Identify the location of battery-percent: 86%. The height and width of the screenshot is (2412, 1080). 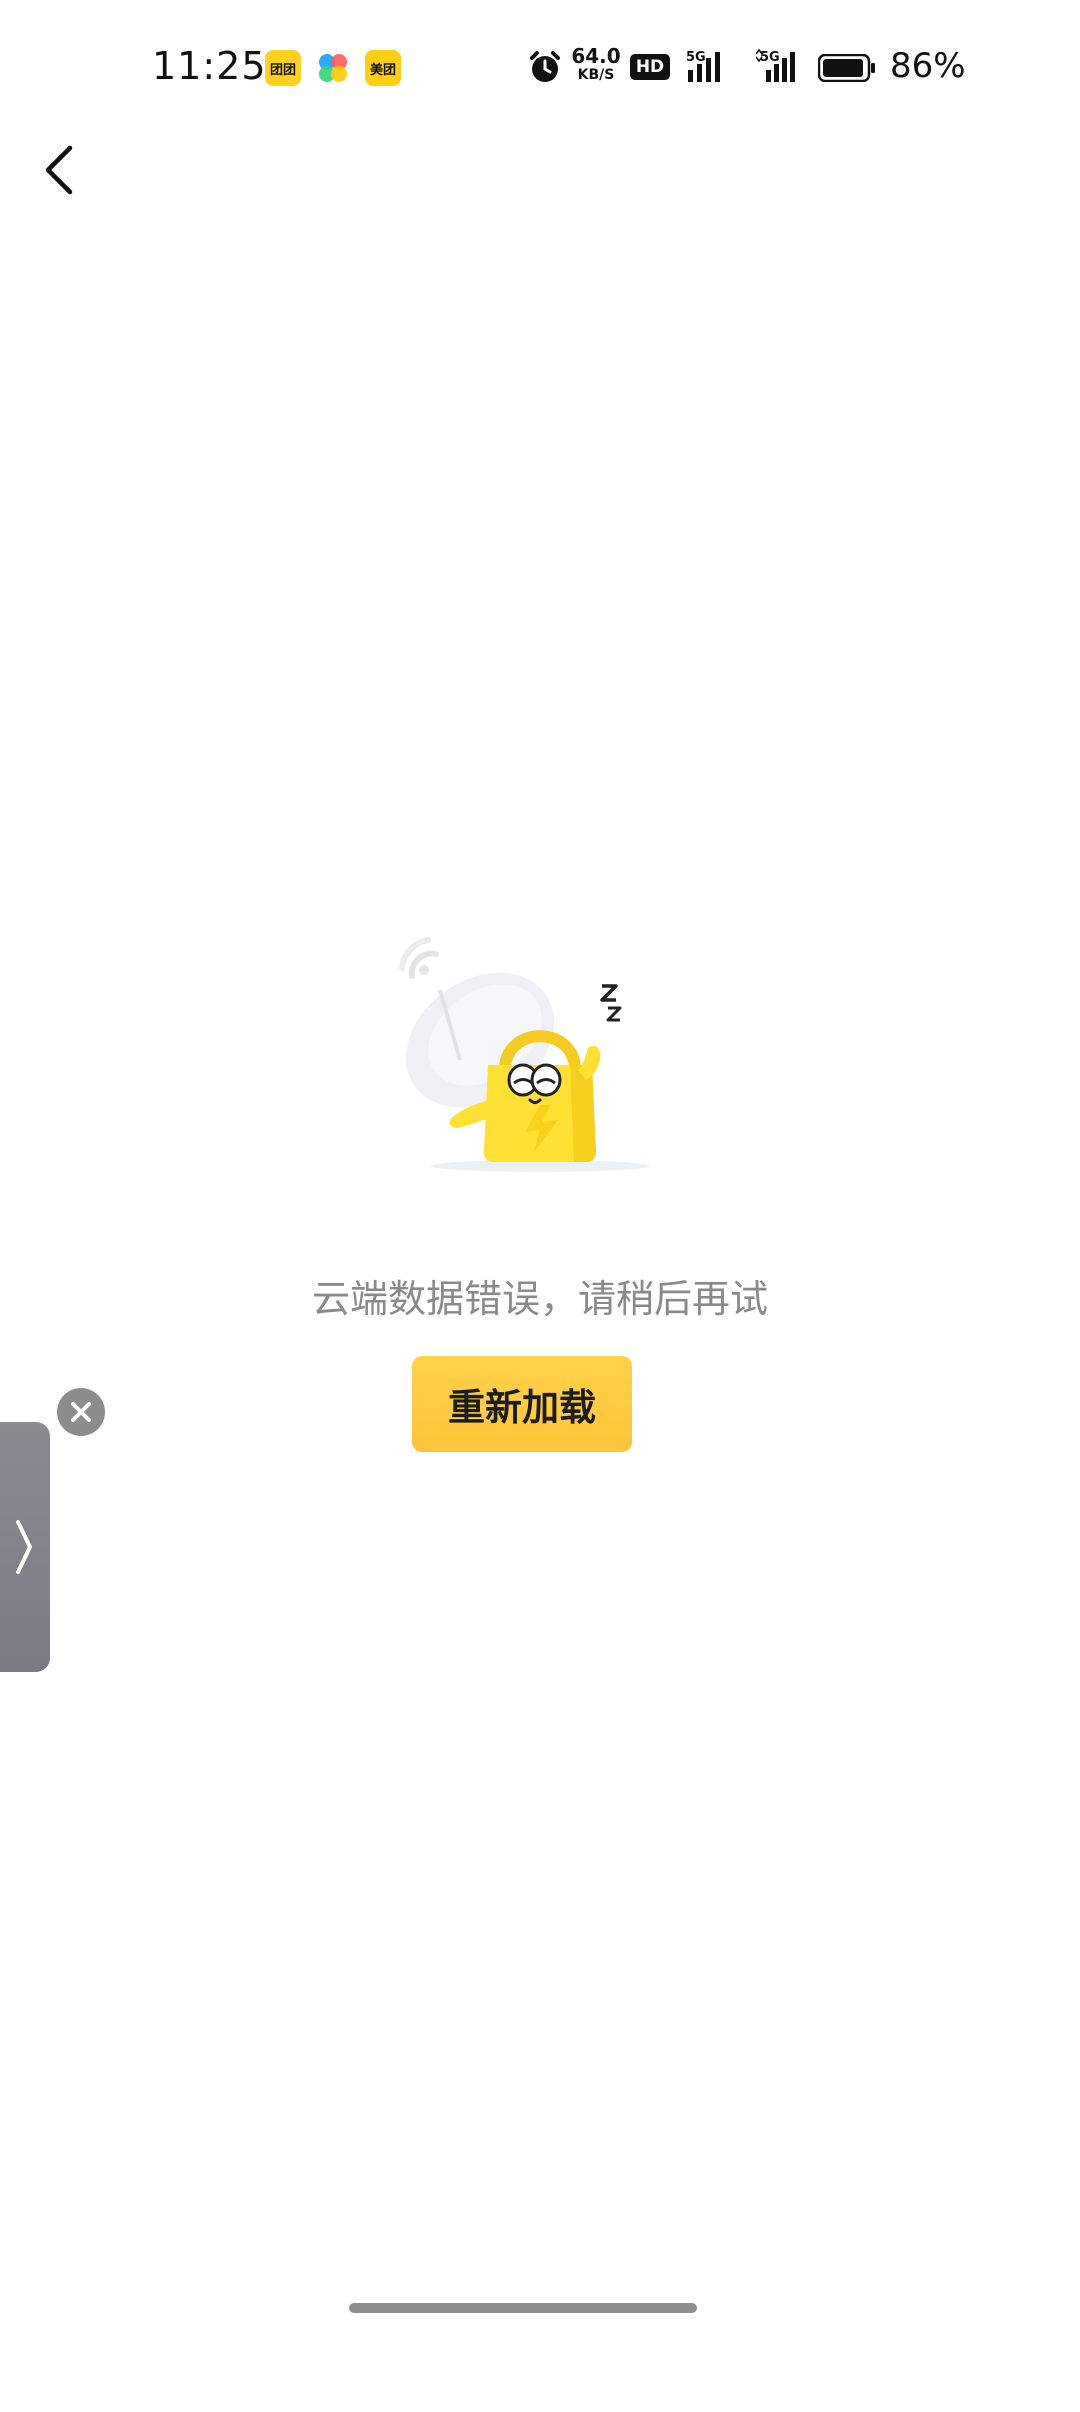
(928, 66).